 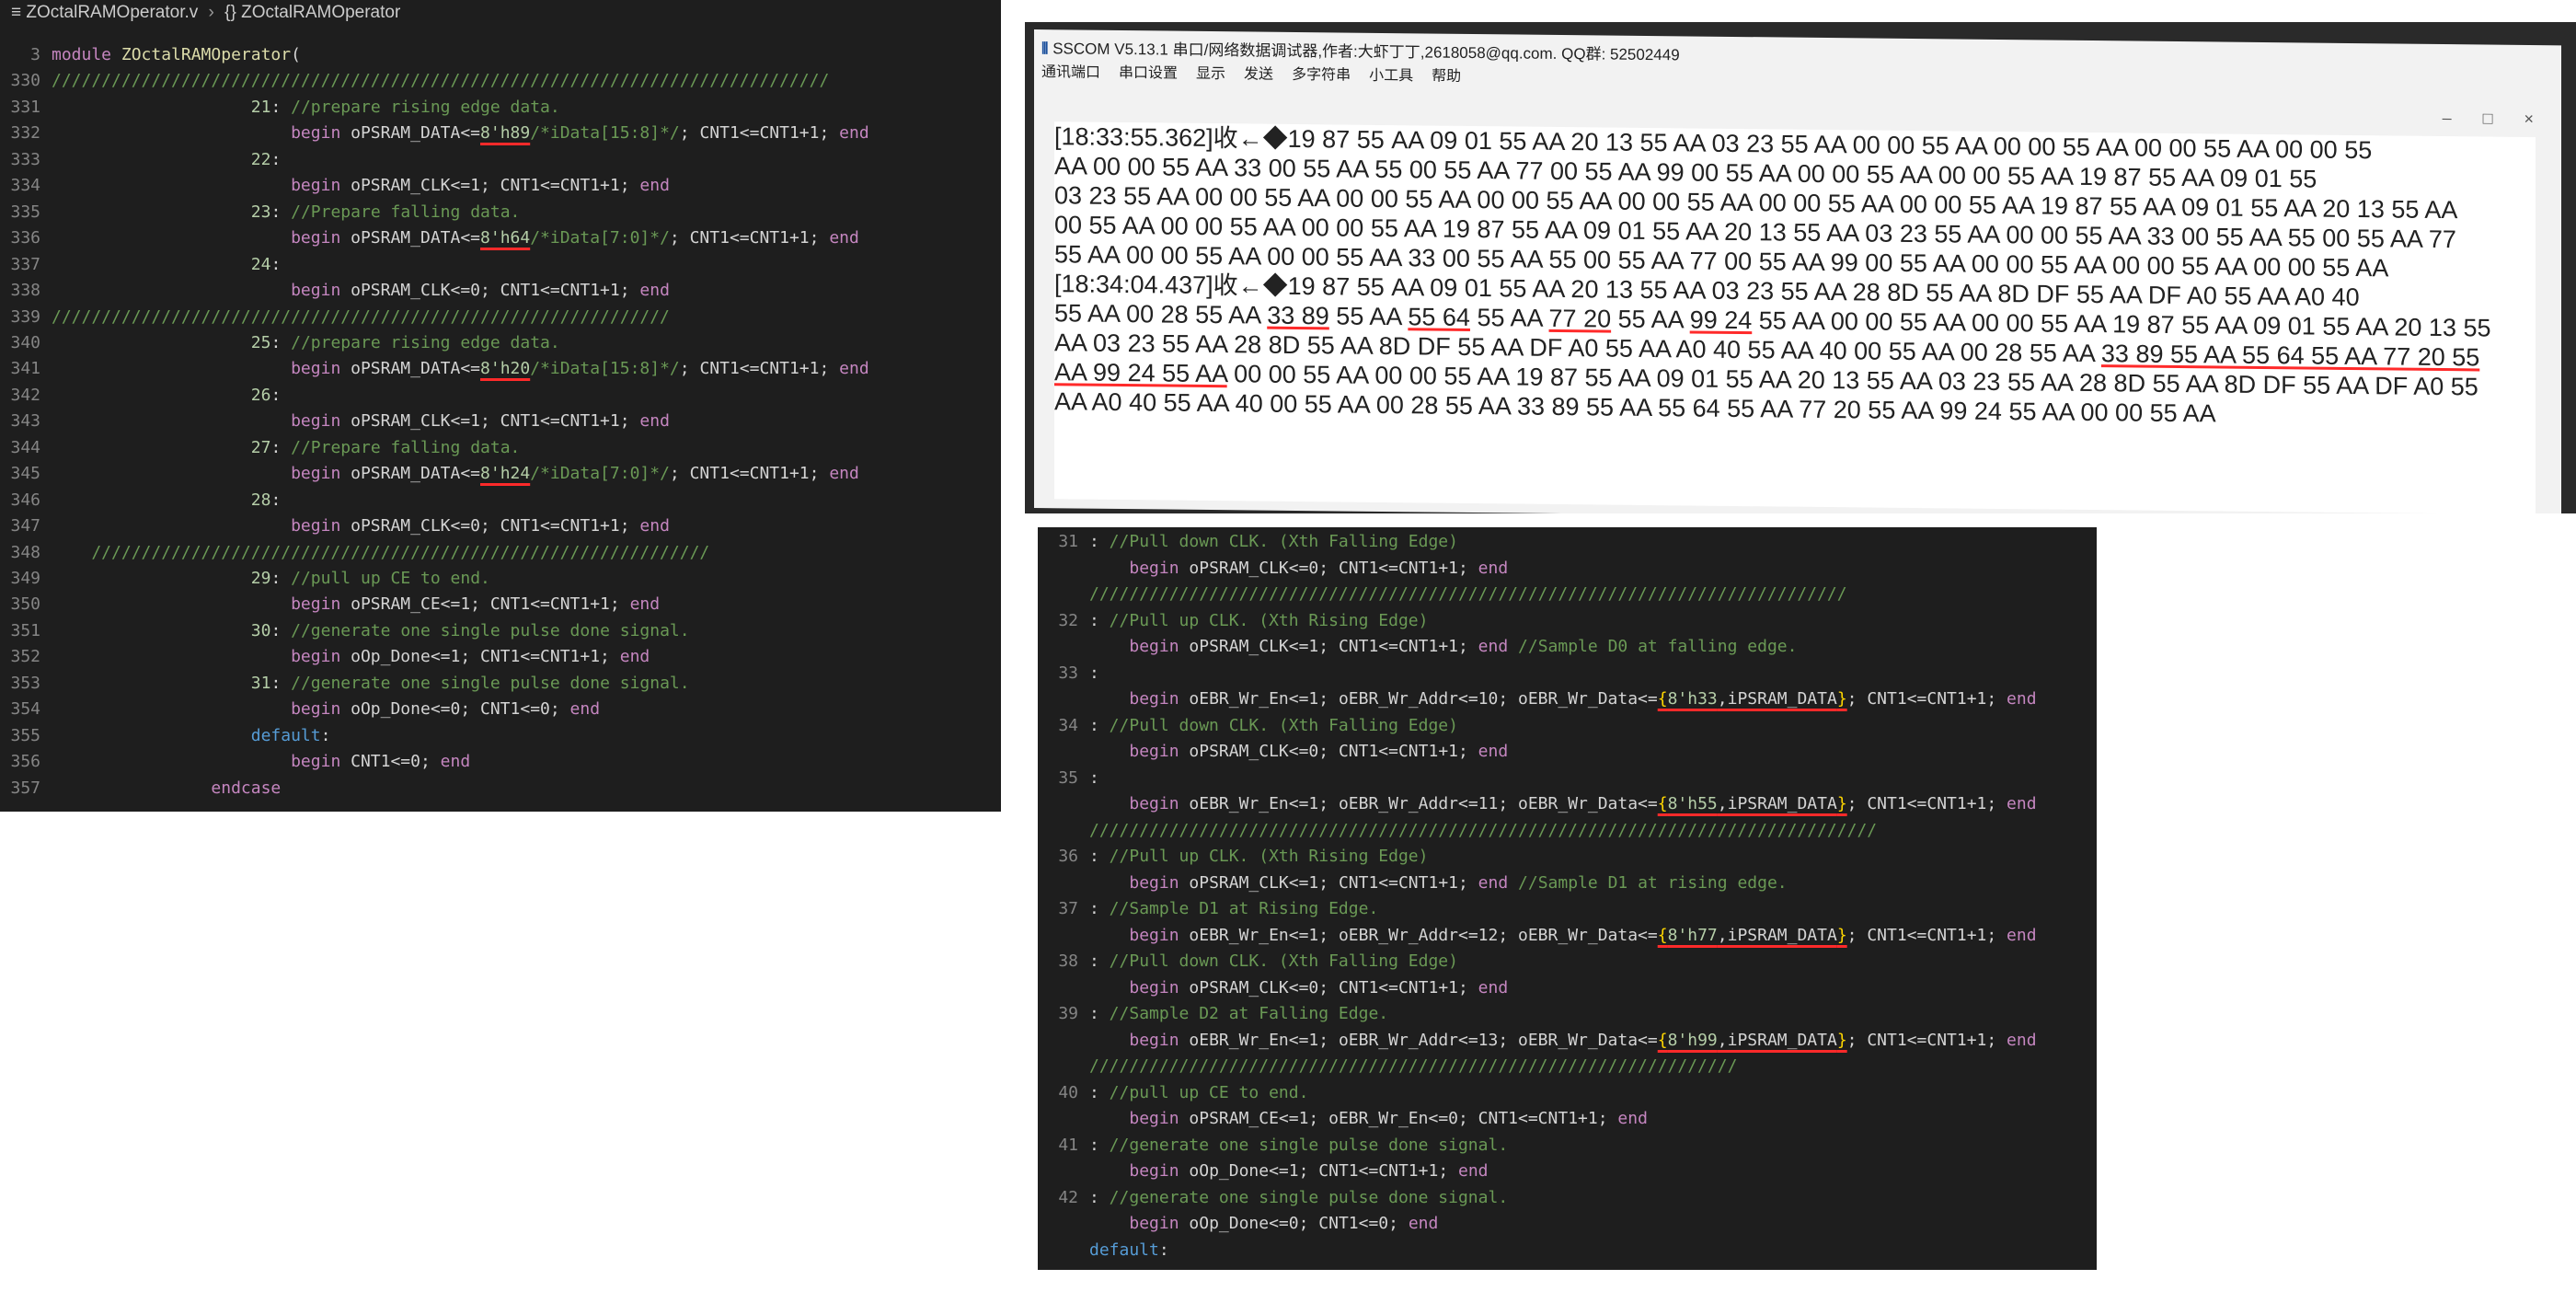 I want to click on close-icon: ×, so click(x=2529, y=119).